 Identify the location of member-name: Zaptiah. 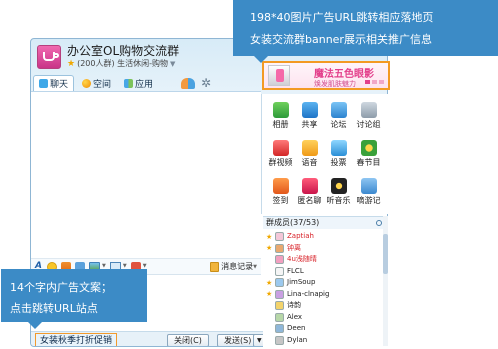
(300, 236).